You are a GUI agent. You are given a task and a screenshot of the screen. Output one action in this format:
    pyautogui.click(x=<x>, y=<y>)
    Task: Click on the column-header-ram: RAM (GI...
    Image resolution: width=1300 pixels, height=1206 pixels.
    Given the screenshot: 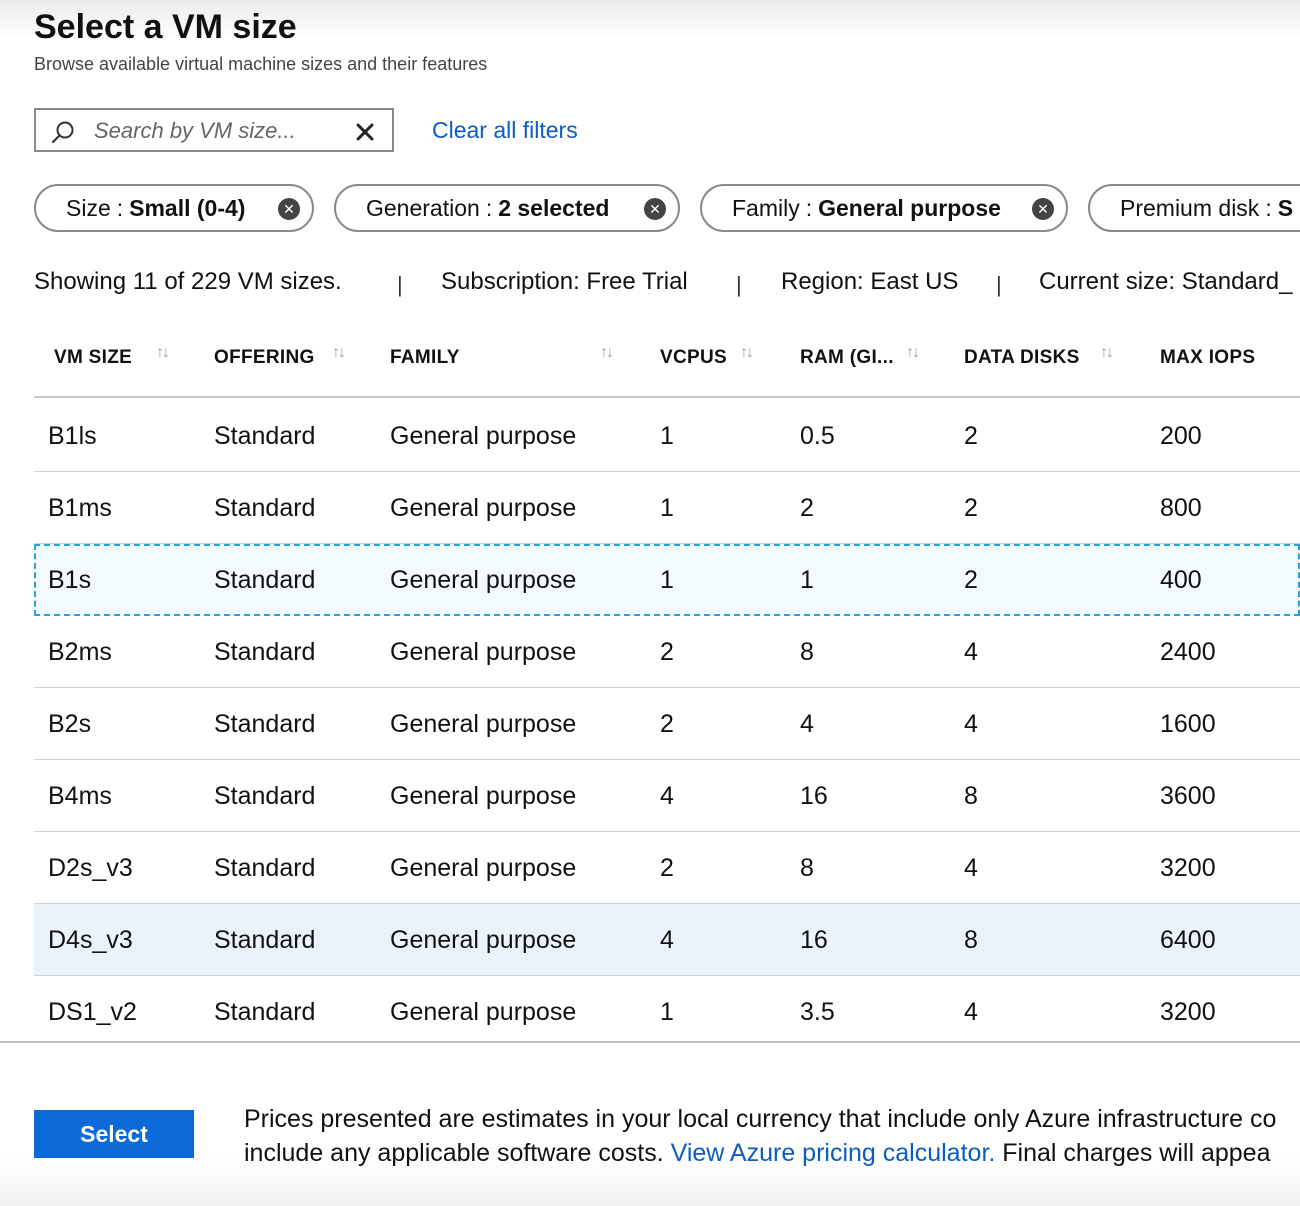 What is the action you would take?
    pyautogui.click(x=847, y=358)
    